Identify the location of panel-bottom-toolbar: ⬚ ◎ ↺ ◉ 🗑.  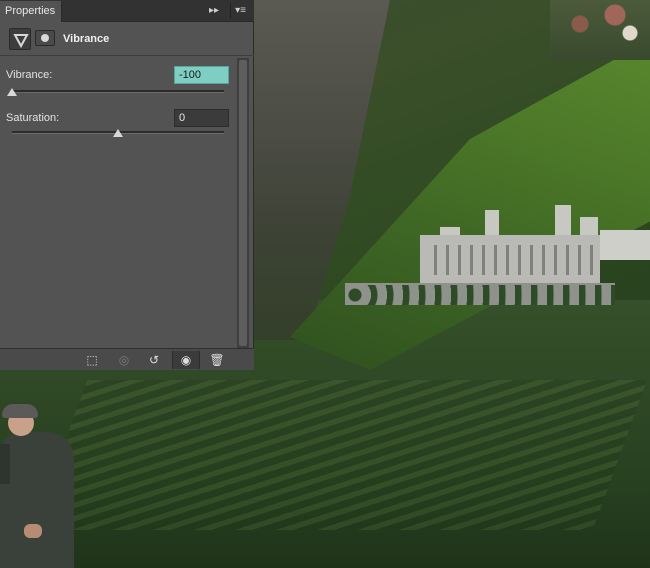
(127, 359).